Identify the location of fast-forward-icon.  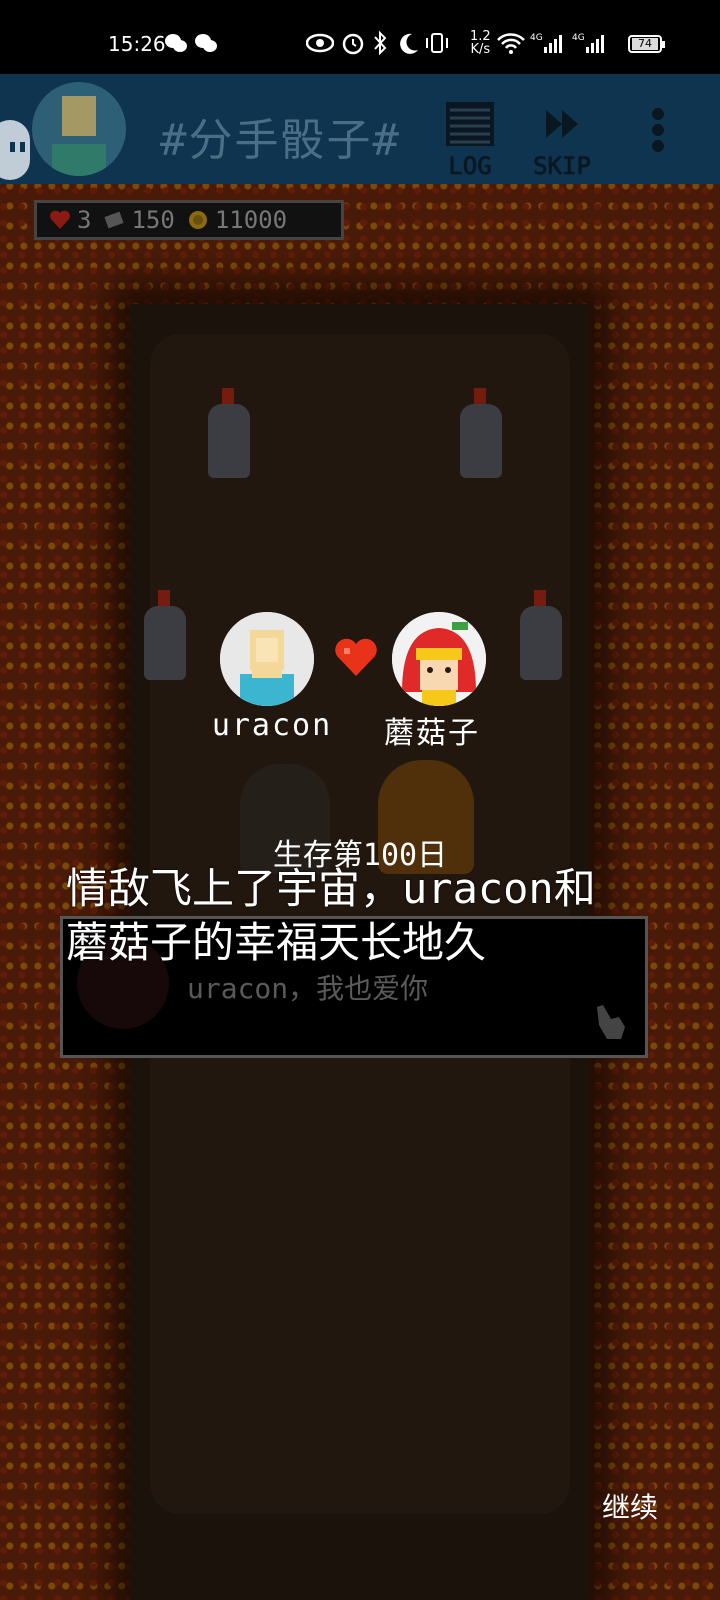
(562, 124).